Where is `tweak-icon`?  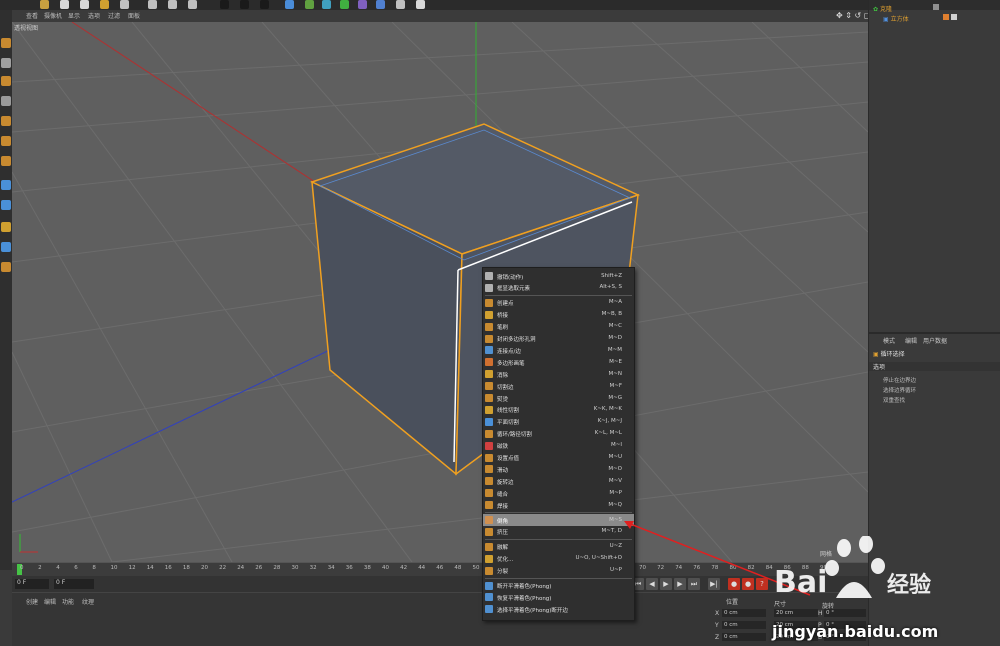
tweak-icon is located at coordinates (6, 205).